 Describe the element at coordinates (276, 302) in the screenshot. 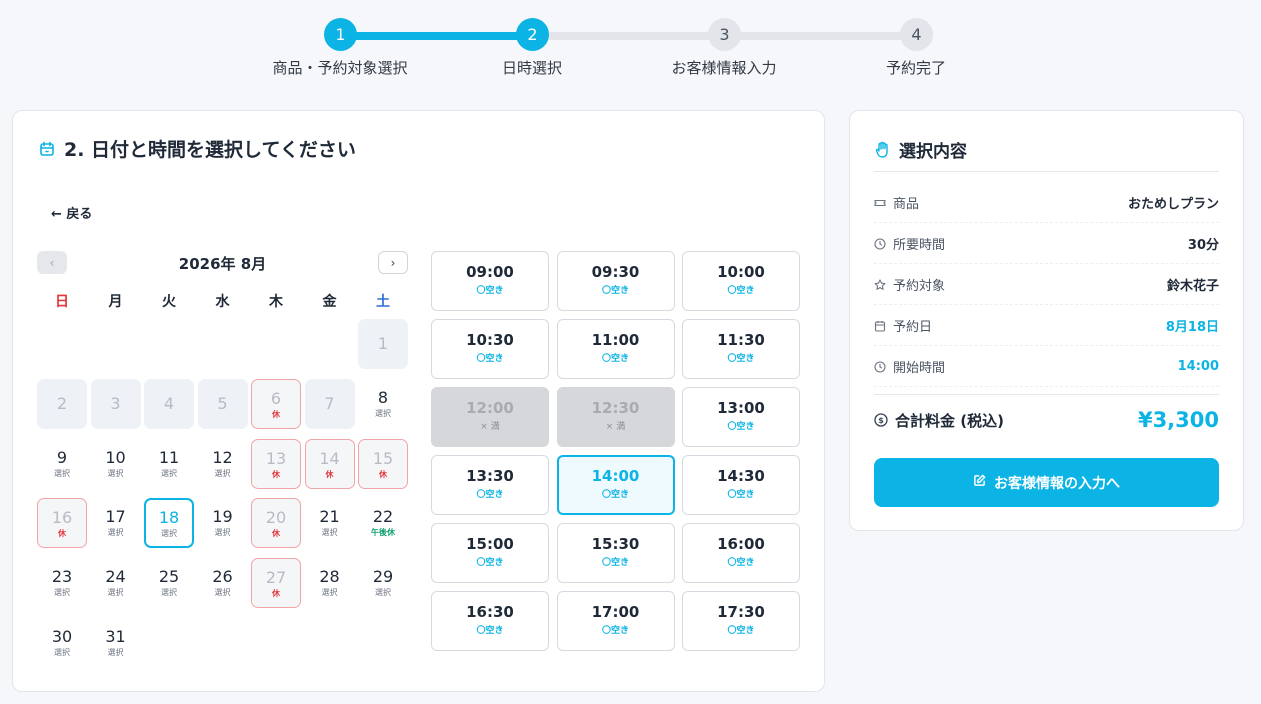

I see `weekday-label: 木` at that location.